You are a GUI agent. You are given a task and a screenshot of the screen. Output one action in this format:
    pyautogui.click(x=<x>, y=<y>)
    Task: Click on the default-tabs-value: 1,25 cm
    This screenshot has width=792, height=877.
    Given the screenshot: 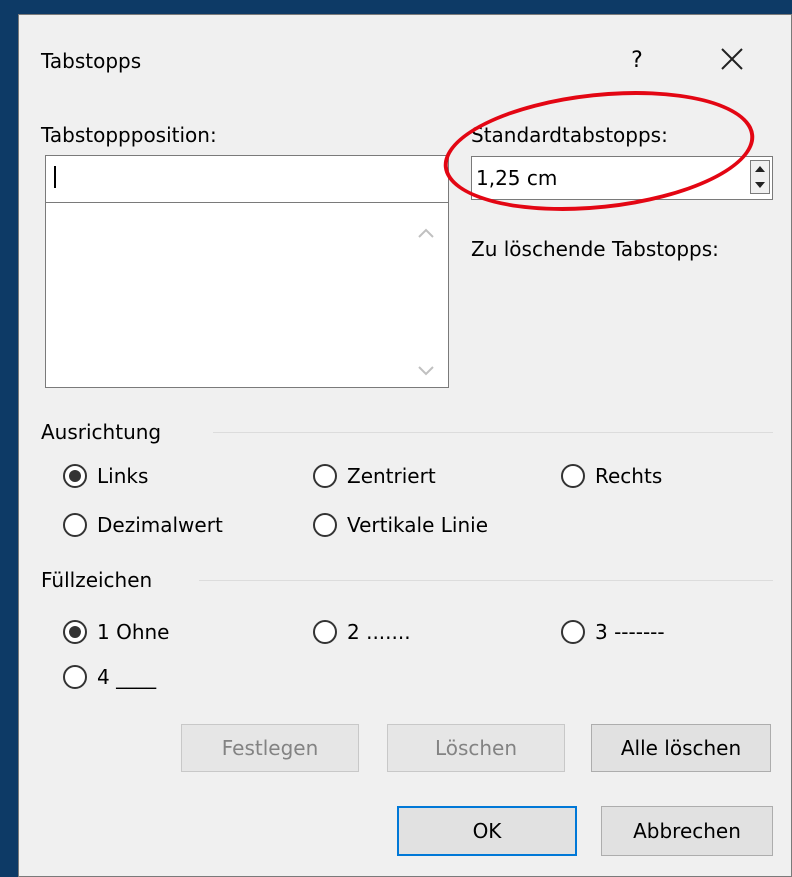 What is the action you would take?
    pyautogui.click(x=517, y=178)
    